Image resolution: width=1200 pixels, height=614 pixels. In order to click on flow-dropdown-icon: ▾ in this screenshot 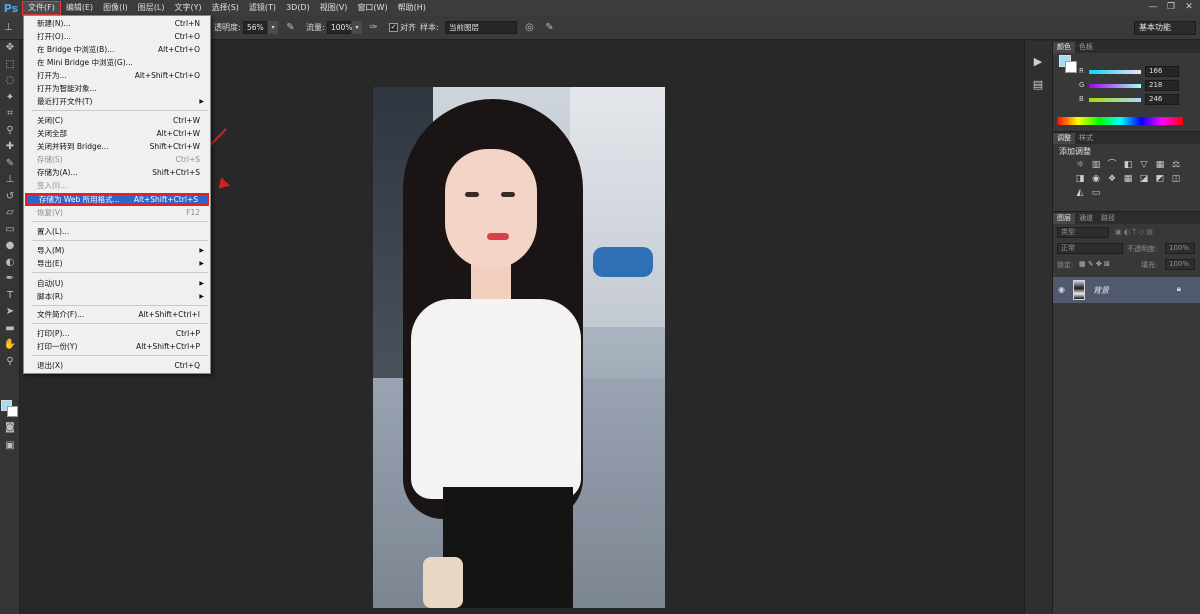, I will do `click(357, 27)`.